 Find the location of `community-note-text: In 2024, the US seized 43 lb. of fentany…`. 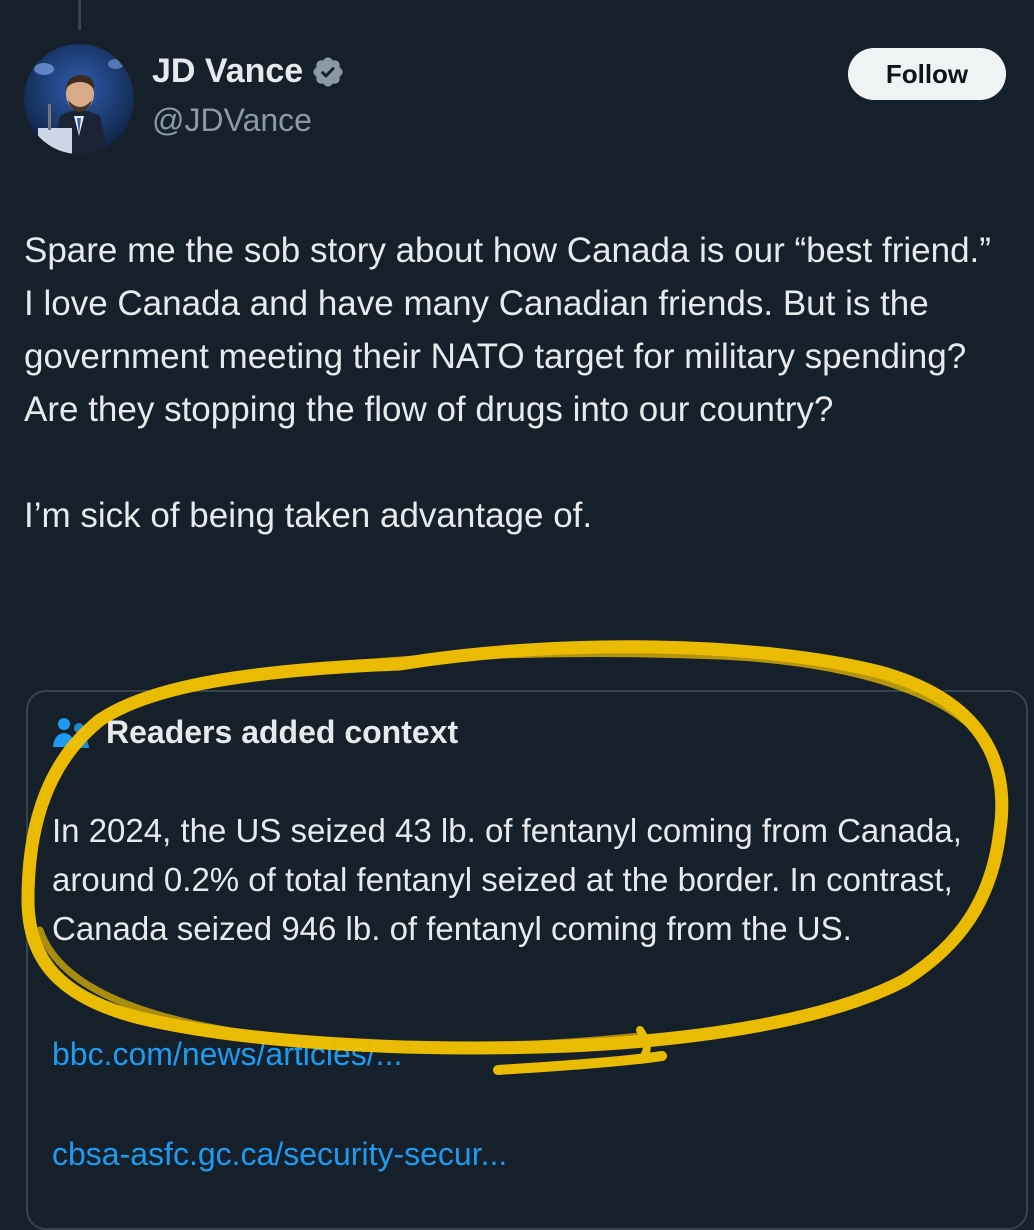

community-note-text: In 2024, the US seized 43 lb. of fentany… is located at coordinates (507, 879).